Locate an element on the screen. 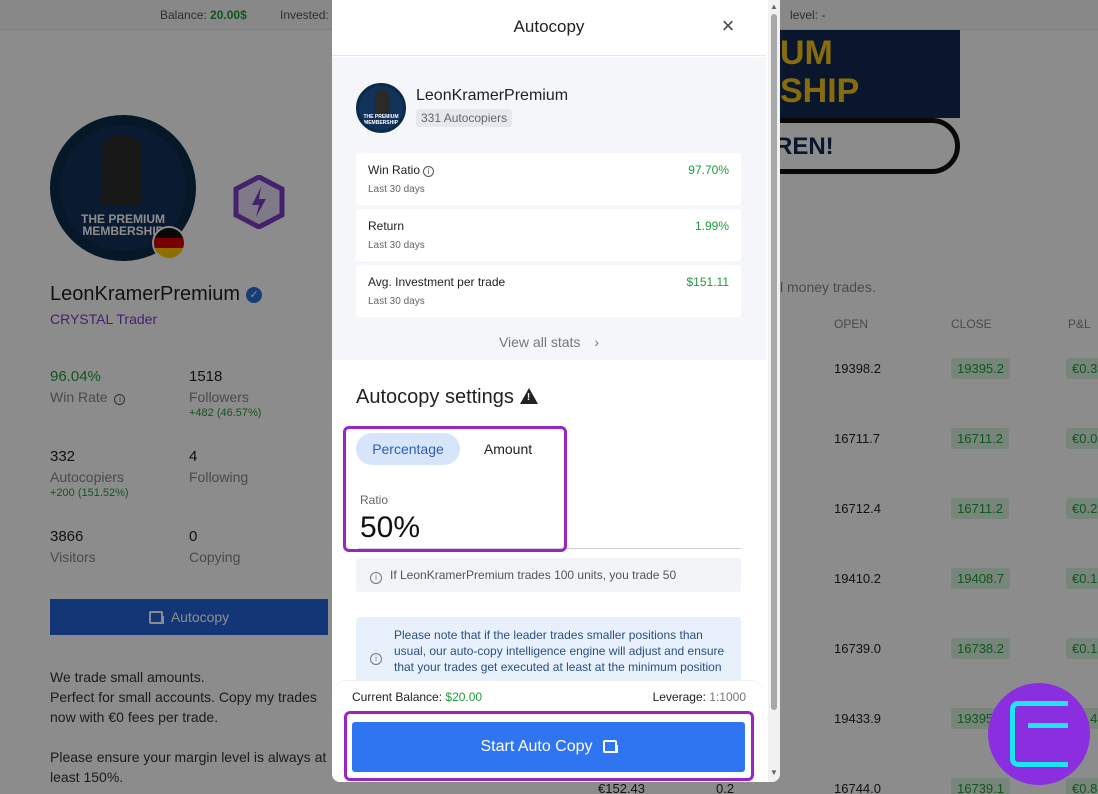 The width and height of the screenshot is (1098, 794). avatar-logo-text: THE PREMIUM MEMBERSHIP is located at coordinates (381, 120).